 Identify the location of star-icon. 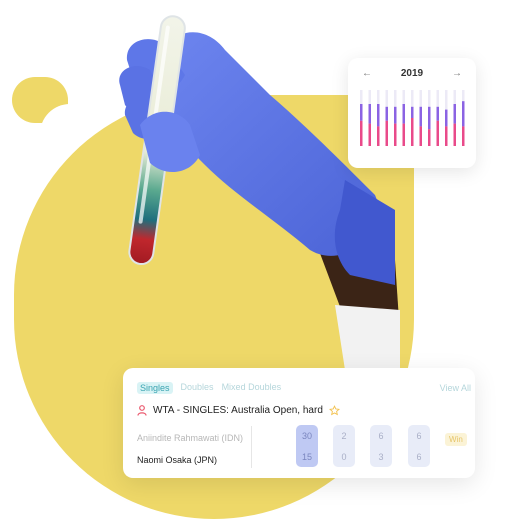
(334, 410).